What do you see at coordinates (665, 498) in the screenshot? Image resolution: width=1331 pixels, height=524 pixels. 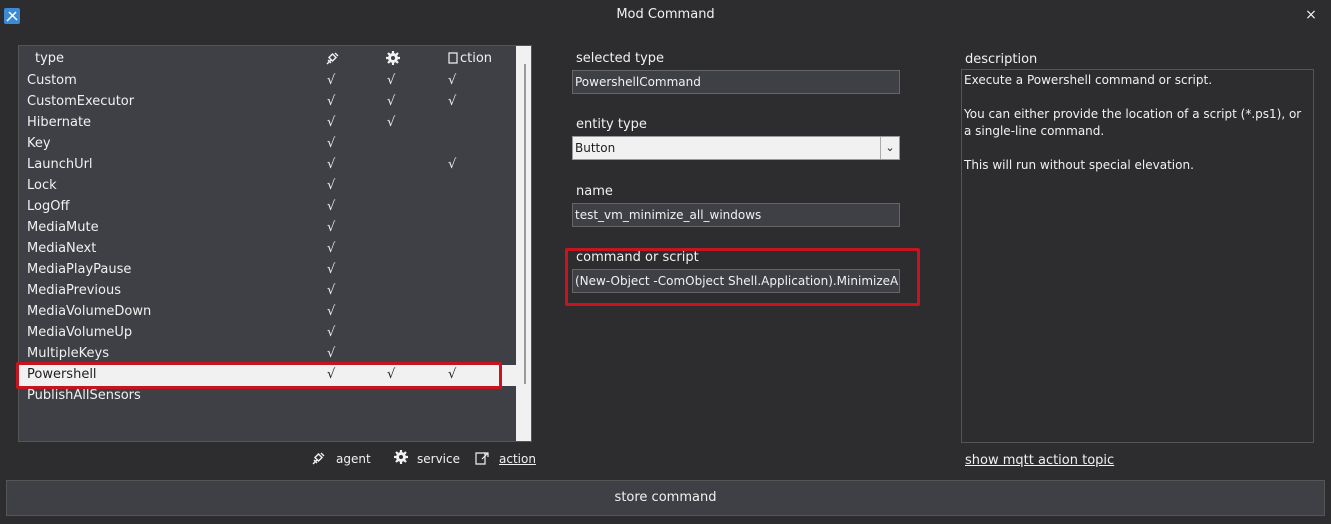 I see `store-command-button: store command` at bounding box center [665, 498].